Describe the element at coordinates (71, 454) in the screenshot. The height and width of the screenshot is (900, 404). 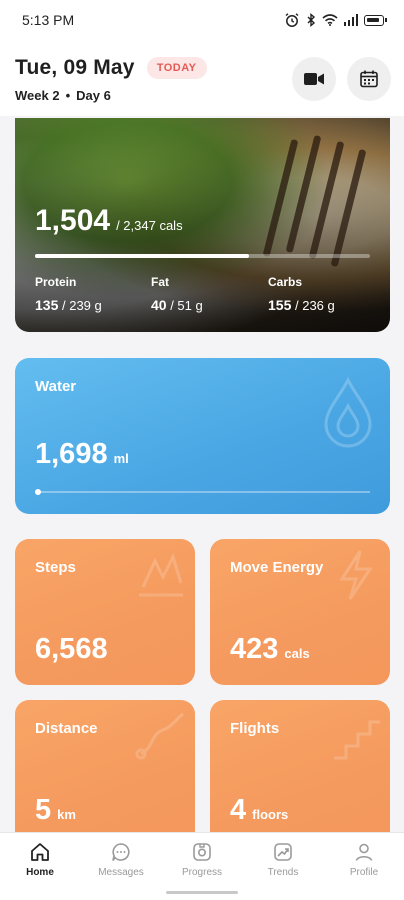
I see `water-value: 1,698` at that location.